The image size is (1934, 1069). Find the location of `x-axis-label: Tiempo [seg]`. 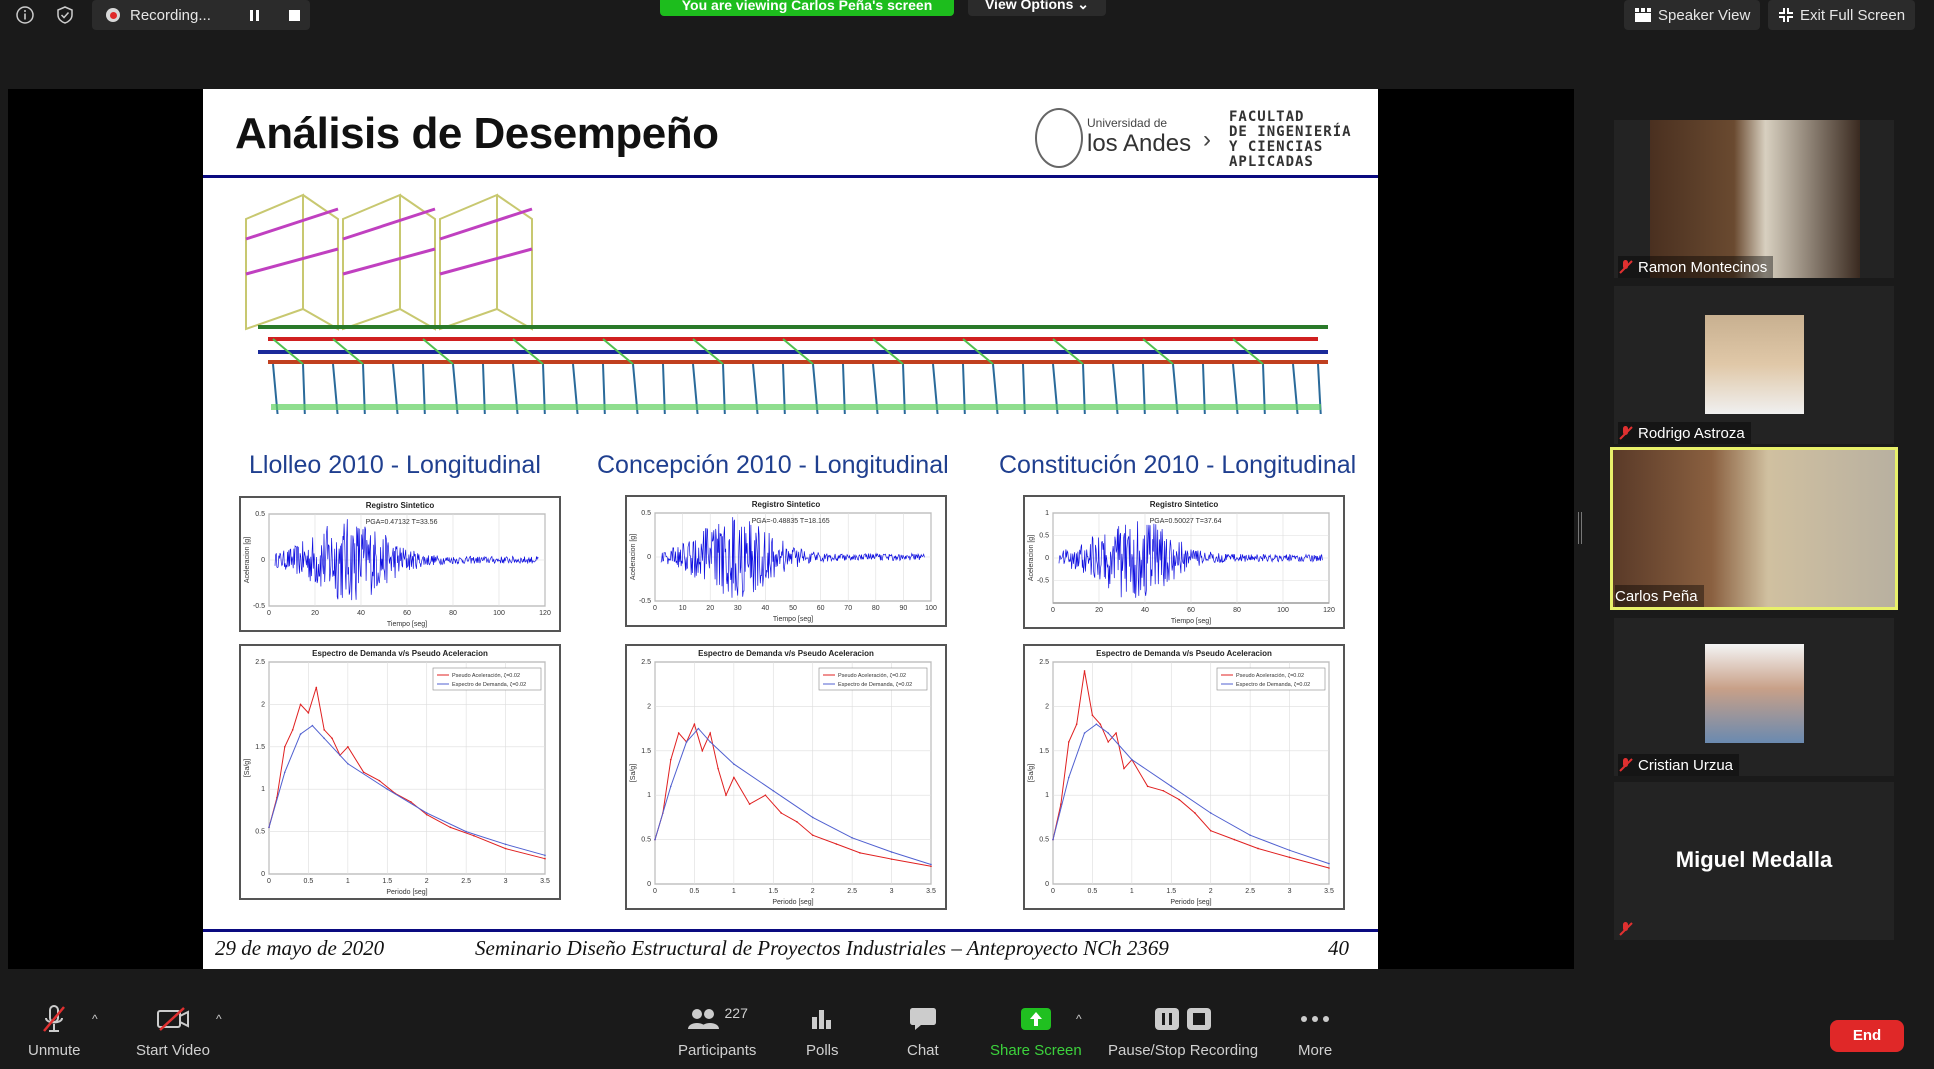

x-axis-label: Tiempo [seg] is located at coordinates (793, 619).